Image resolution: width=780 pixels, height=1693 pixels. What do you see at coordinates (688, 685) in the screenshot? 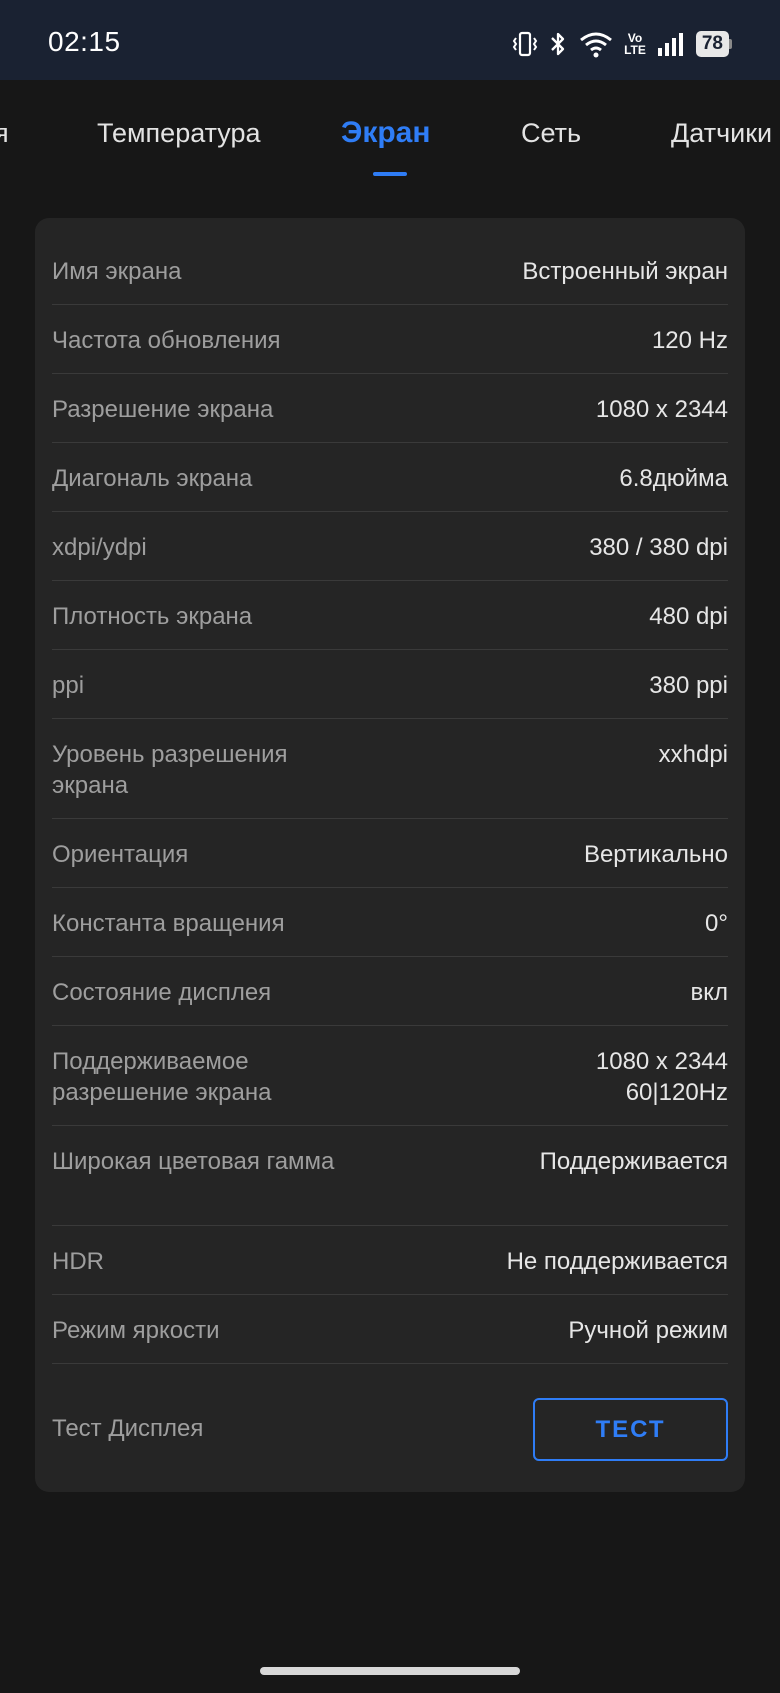
I see `row-value: 380 ppi` at bounding box center [688, 685].